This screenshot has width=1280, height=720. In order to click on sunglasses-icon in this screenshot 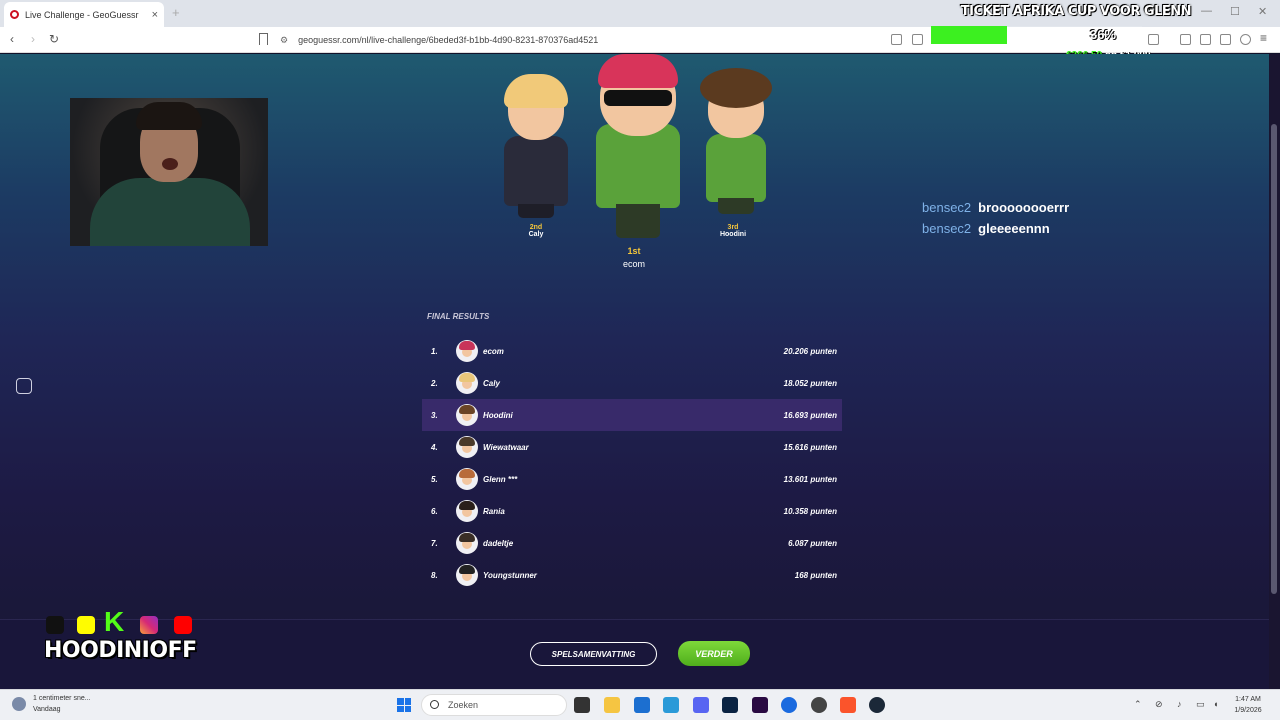, I will do `click(638, 98)`.